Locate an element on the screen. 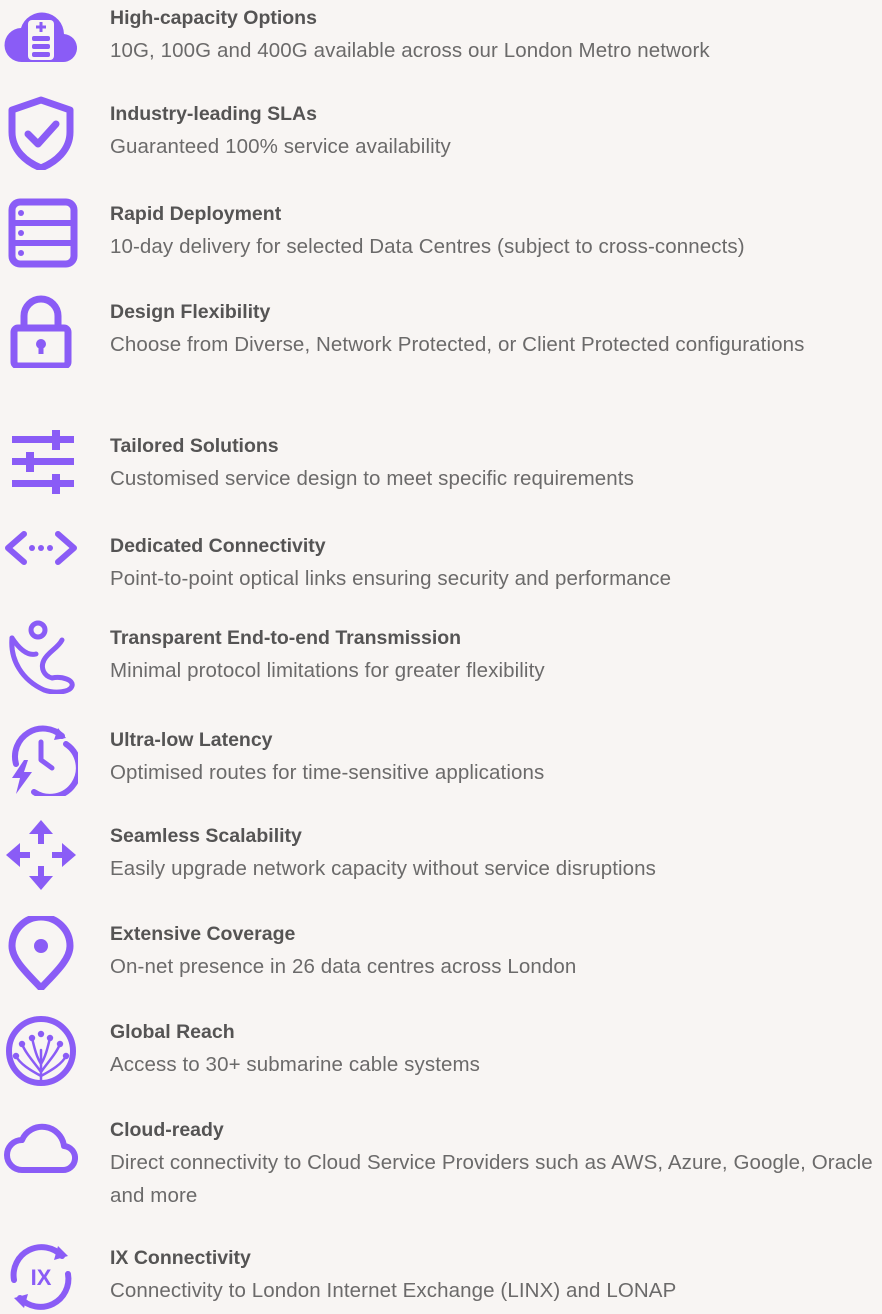 This screenshot has width=882, height=1314. feature-title: Industry-leading SLAs is located at coordinates (213, 114).